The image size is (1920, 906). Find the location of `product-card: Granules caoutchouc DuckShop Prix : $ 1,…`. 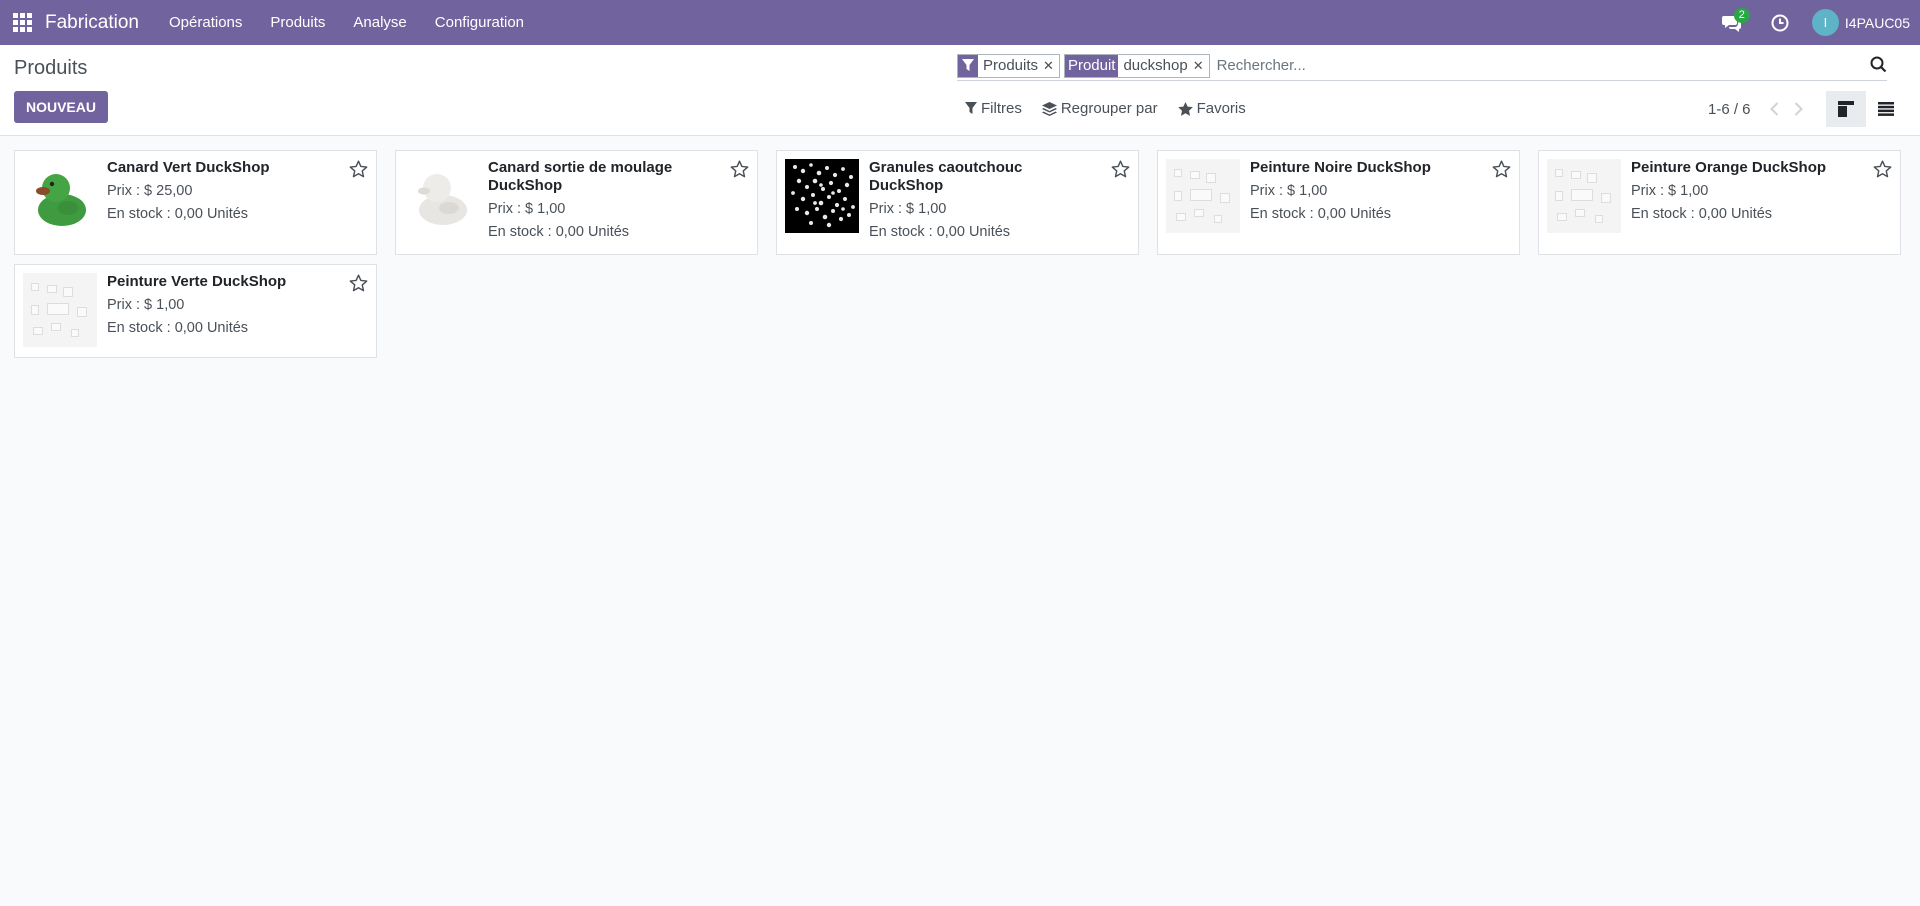

product-card: Granules caoutchouc DuckShop Prix : $ 1,… is located at coordinates (957, 202).